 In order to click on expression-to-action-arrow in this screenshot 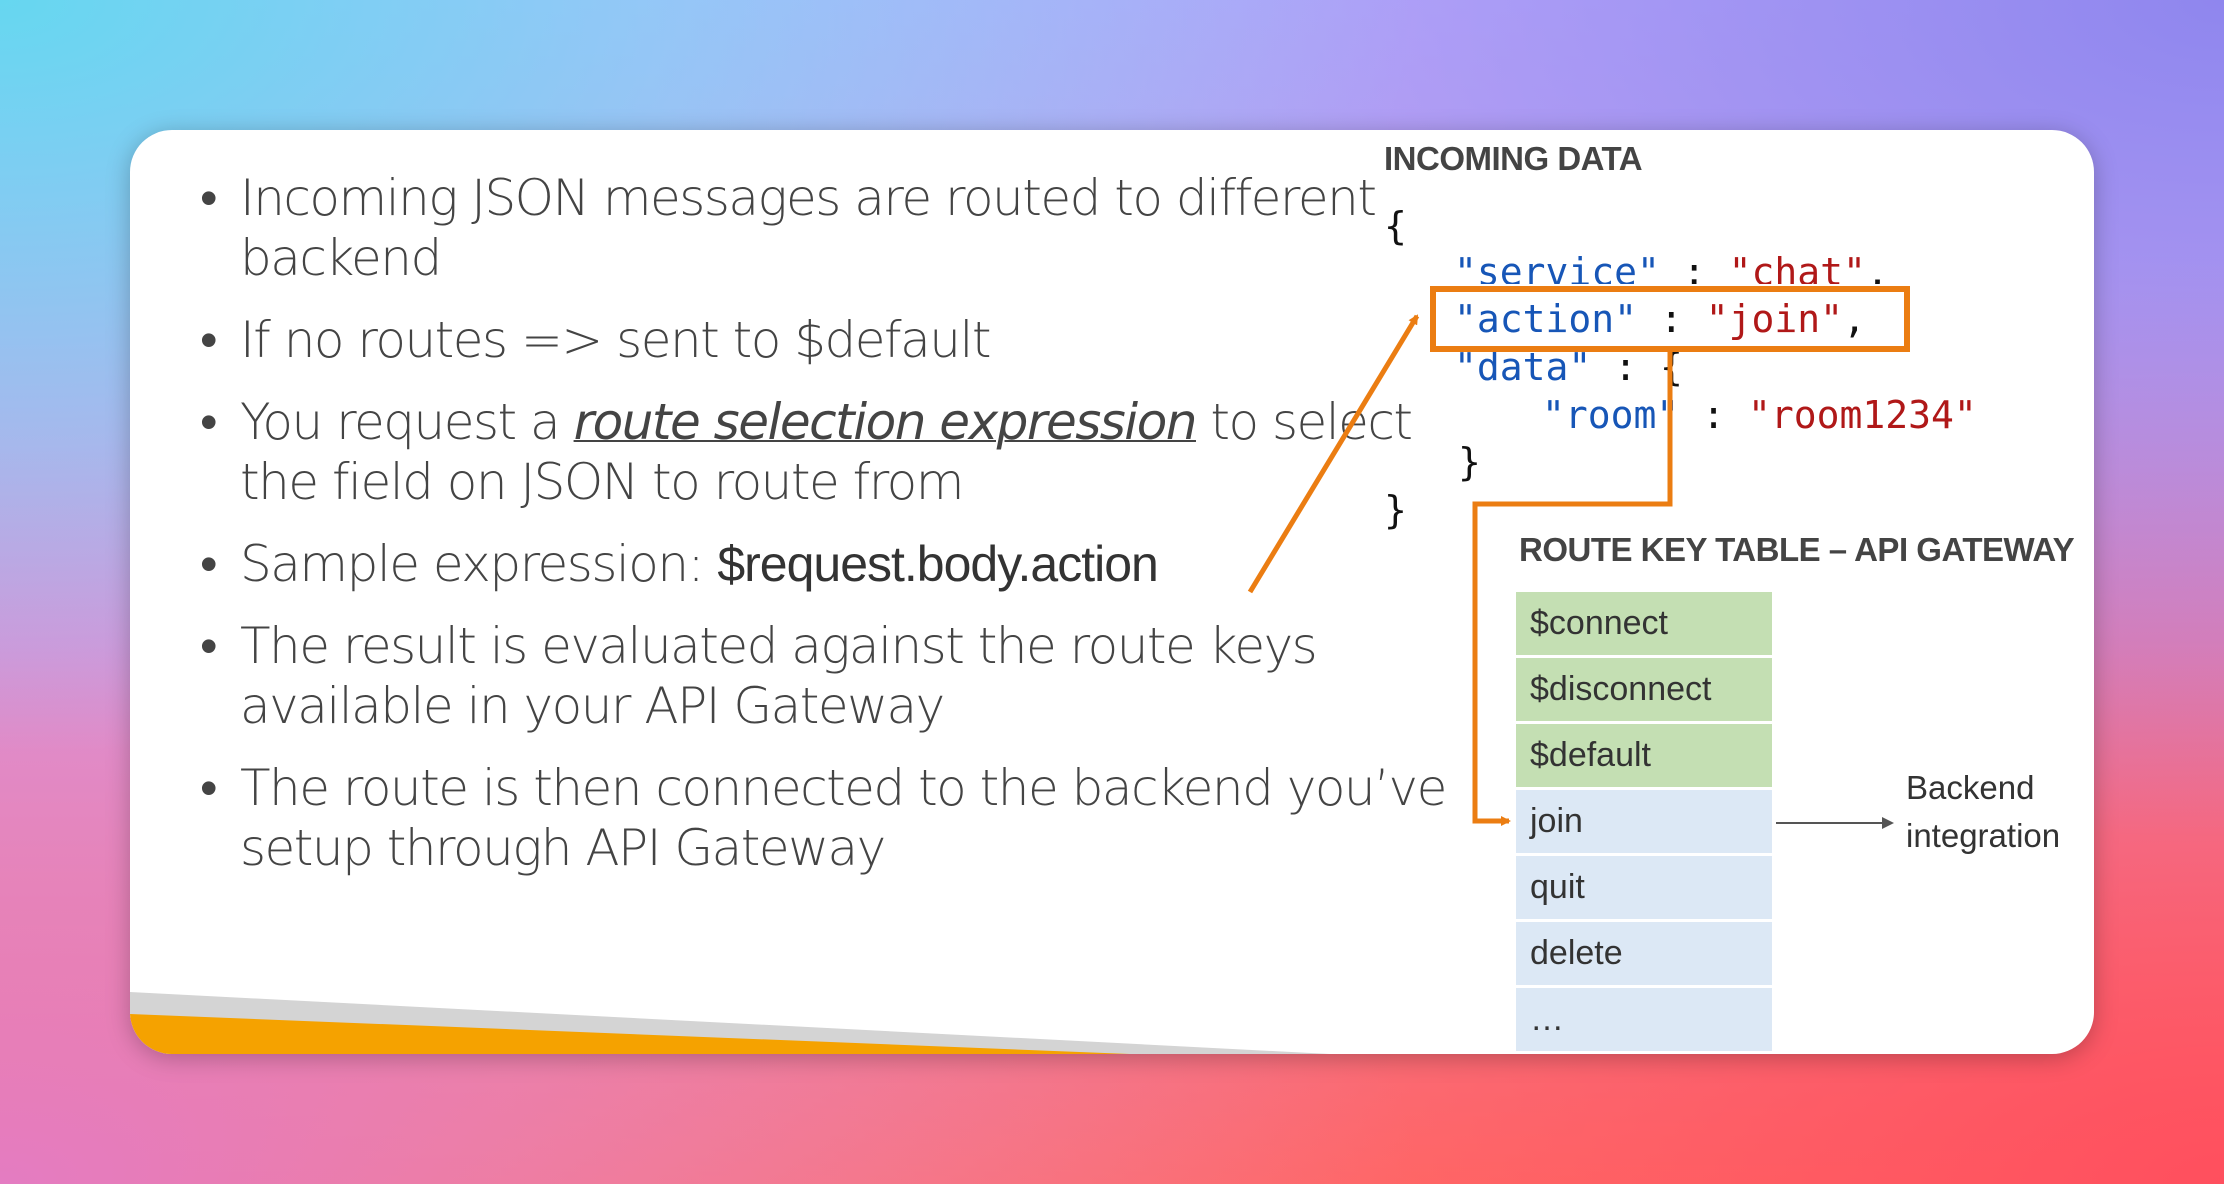, I will do `click(1333, 454)`.